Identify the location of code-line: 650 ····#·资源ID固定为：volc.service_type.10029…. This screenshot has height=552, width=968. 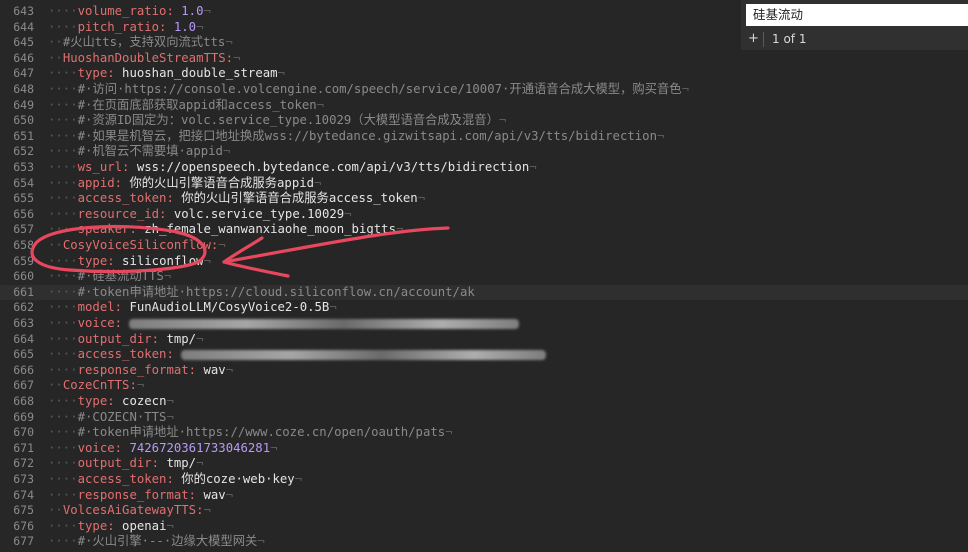
(484, 121).